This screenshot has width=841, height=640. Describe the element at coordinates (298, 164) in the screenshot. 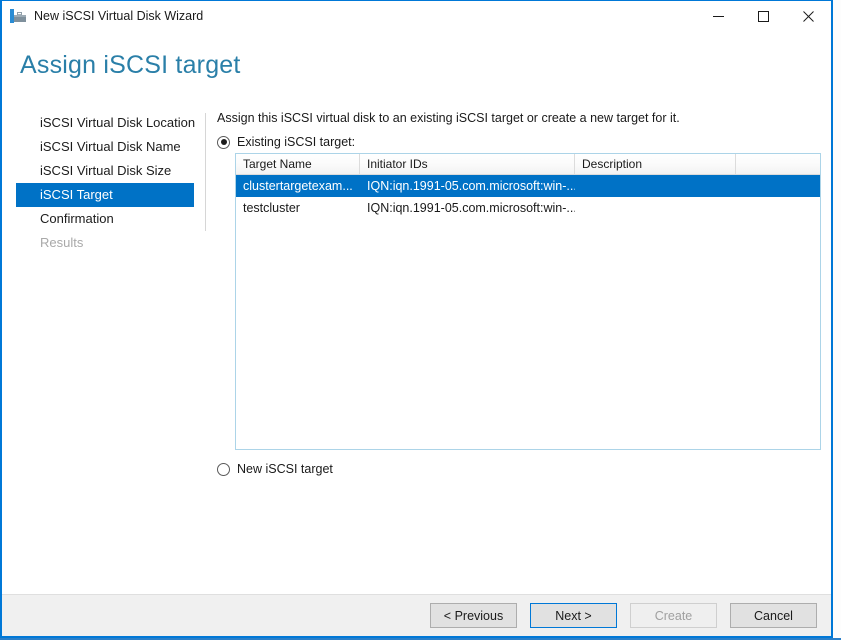

I see `column-header-target-name: Target Name` at that location.